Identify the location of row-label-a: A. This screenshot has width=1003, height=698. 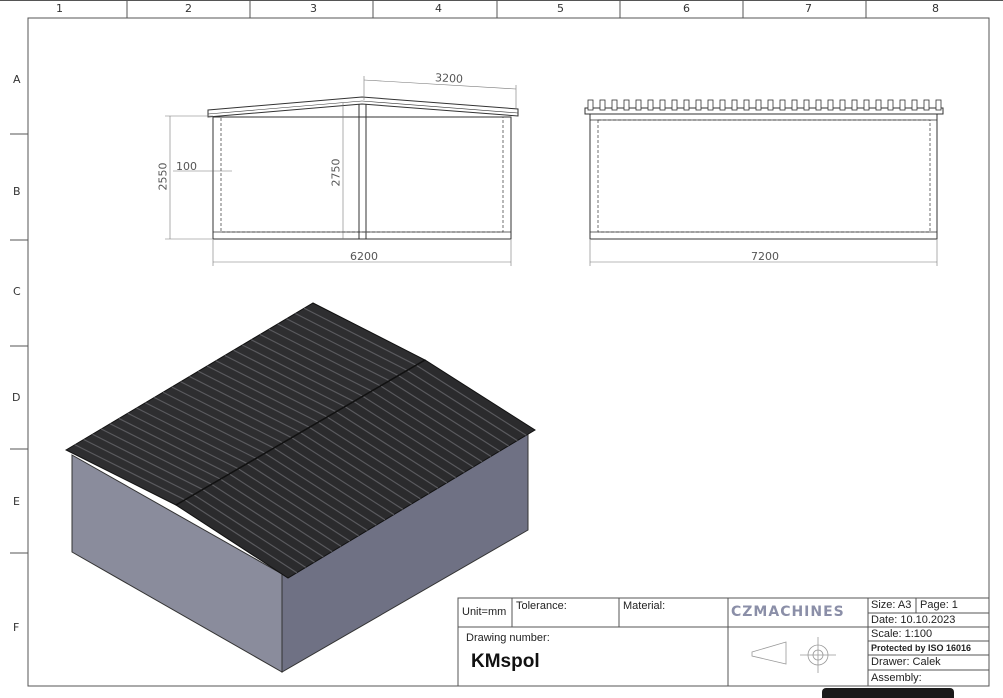
(17, 79).